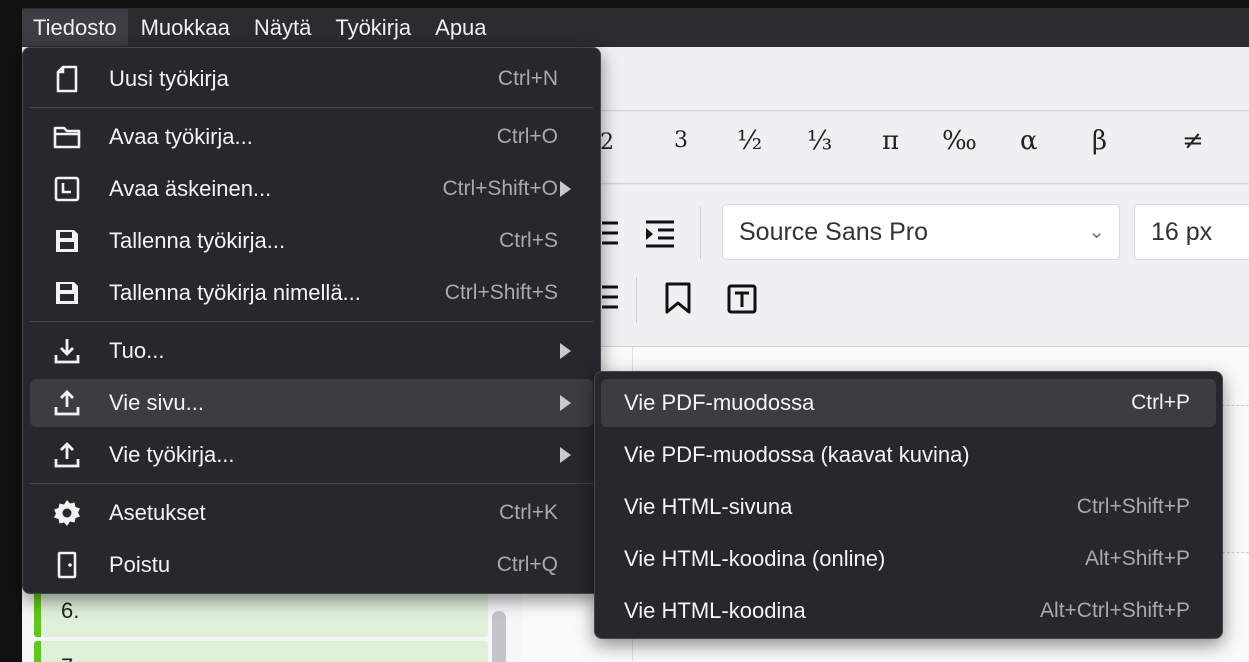 The width and height of the screenshot is (1249, 662). What do you see at coordinates (1137, 558) in the screenshot?
I see `submenu-item-shortcut: Alt+Shift+P` at bounding box center [1137, 558].